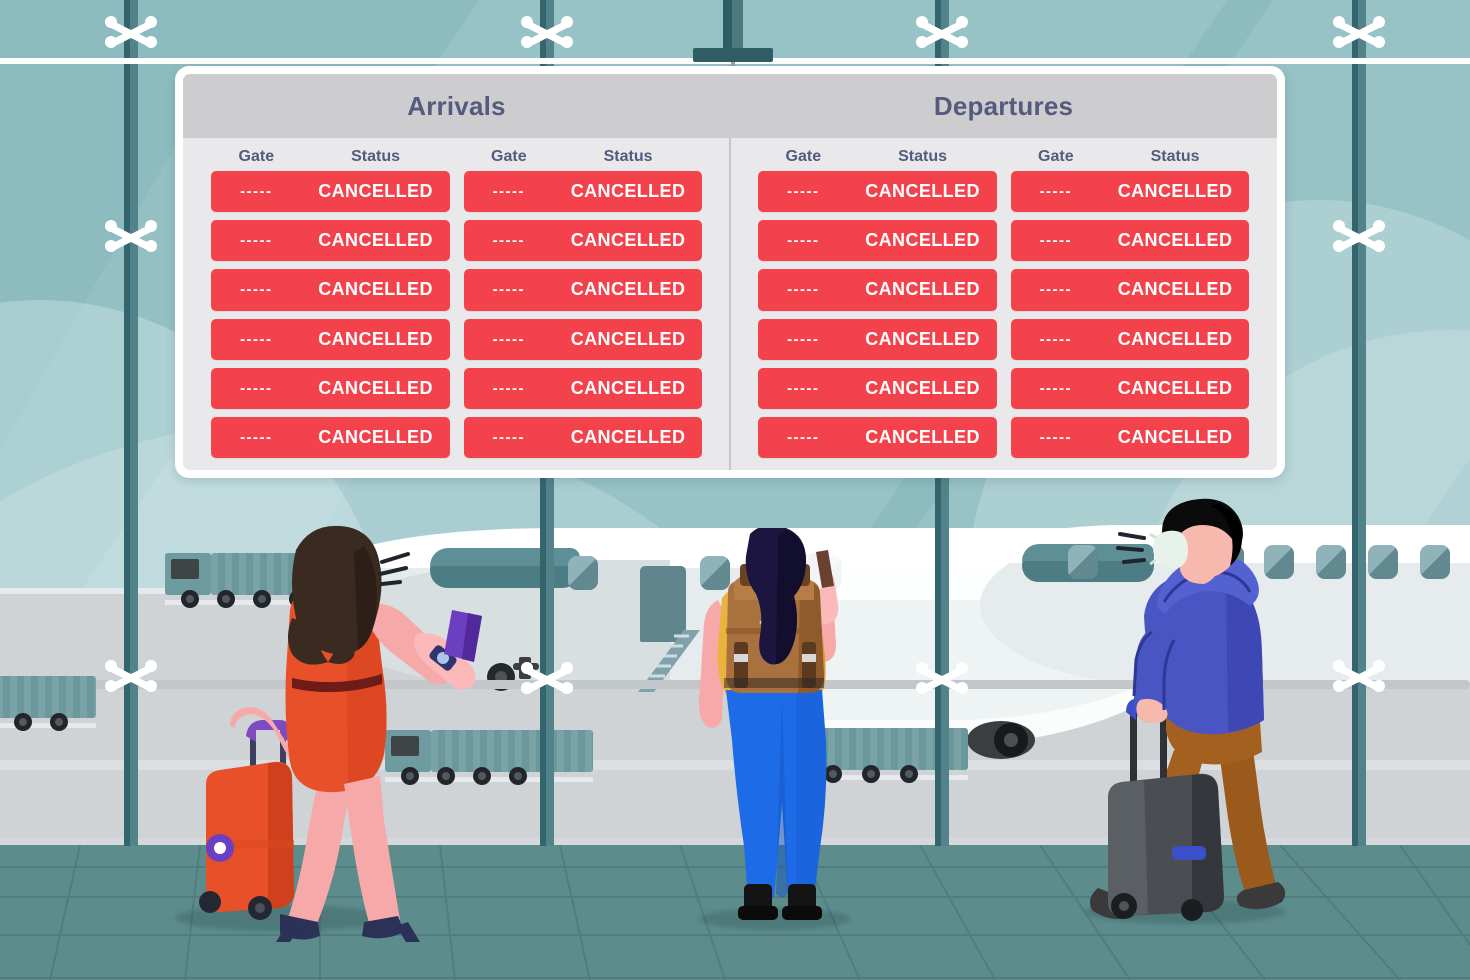 The width and height of the screenshot is (1470, 980). Describe the element at coordinates (733, 55) in the screenshot. I see `ceiling-support-bracket` at that location.